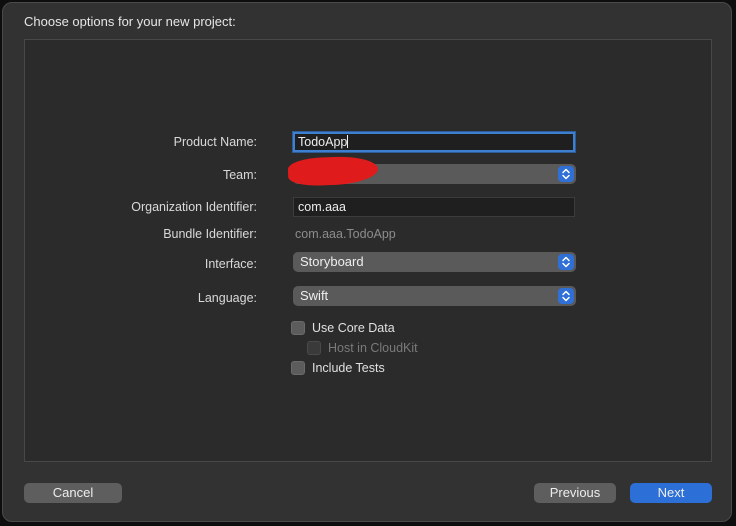 This screenshot has height=526, width=736. Describe the element at coordinates (298, 328) in the screenshot. I see `use-core-data-checkbox` at that location.